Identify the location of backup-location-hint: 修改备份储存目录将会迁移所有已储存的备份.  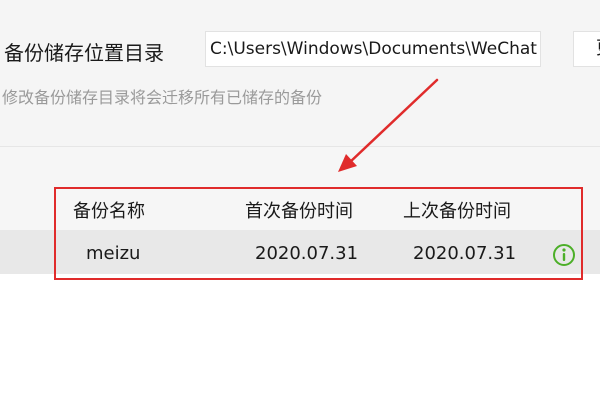
(162, 97).